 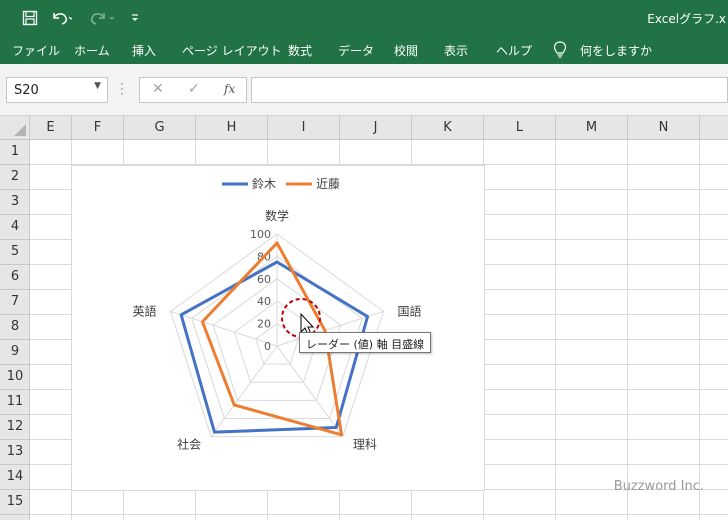 What do you see at coordinates (364, 18) in the screenshot?
I see `title-bar: Excelグラフ.x` at bounding box center [364, 18].